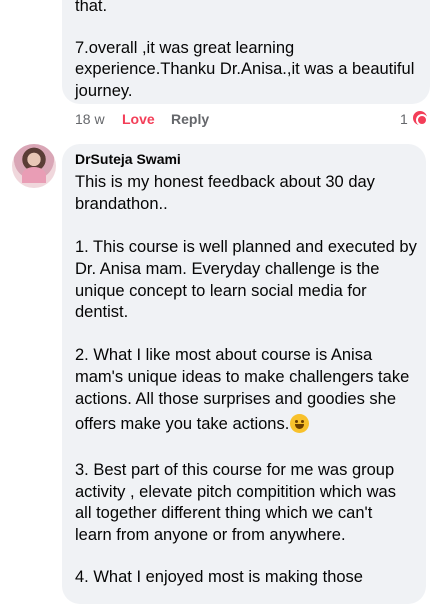  Describe the element at coordinates (420, 118) in the screenshot. I see `love-reaction-icon` at that location.